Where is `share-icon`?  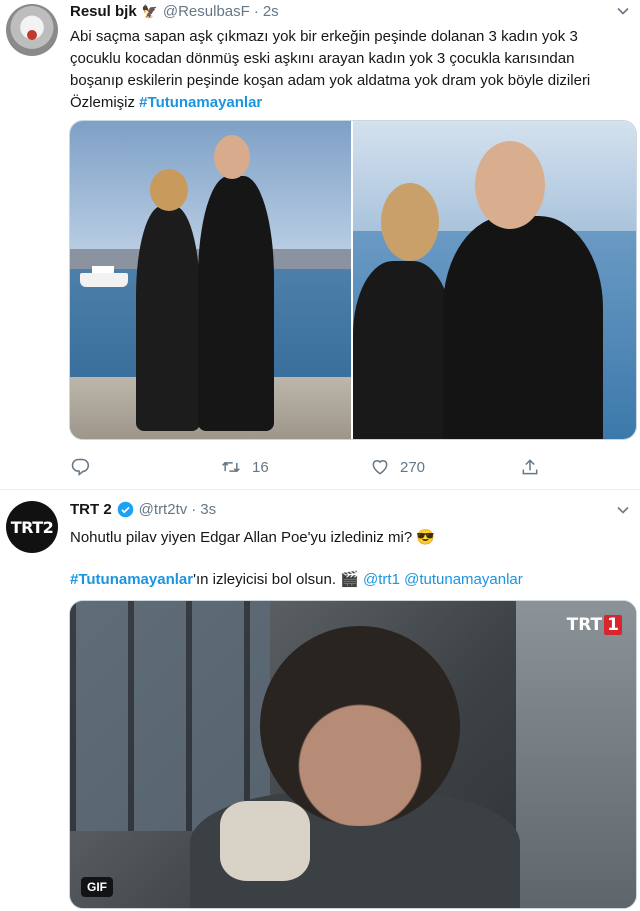
share-icon is located at coordinates (530, 467).